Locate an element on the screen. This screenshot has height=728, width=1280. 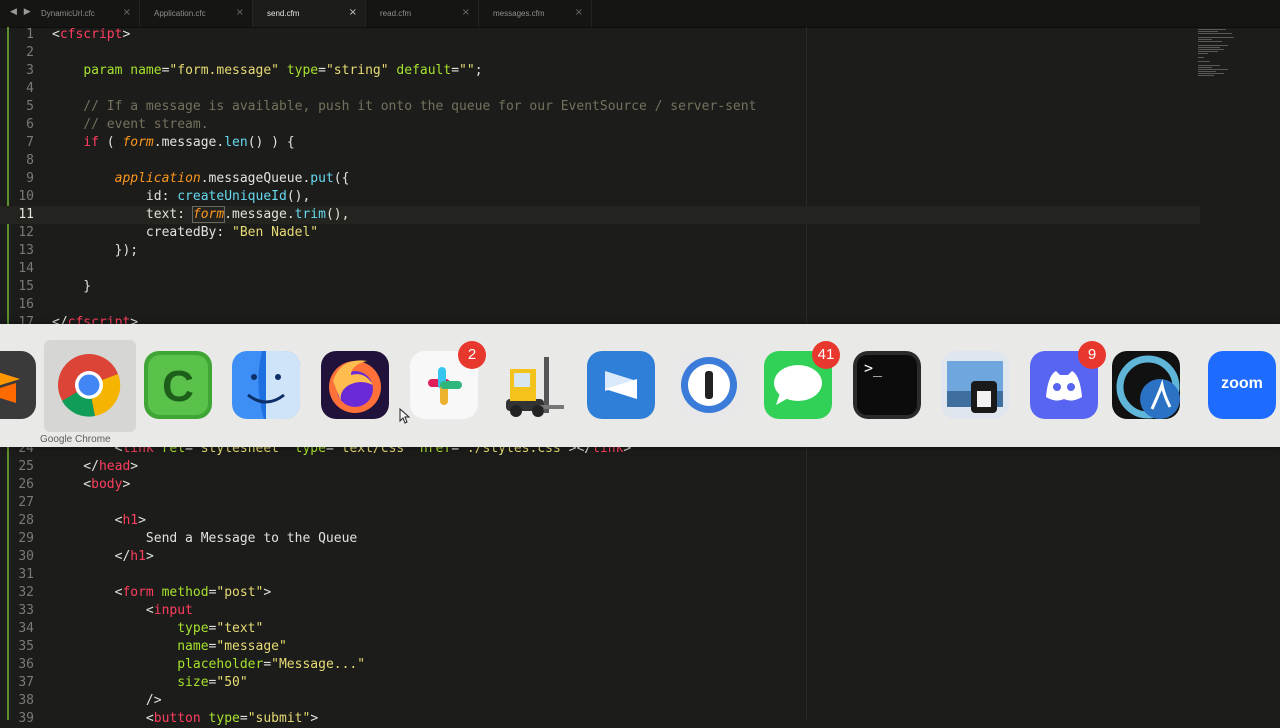
acrobat-icon is located at coordinates (1146, 385).